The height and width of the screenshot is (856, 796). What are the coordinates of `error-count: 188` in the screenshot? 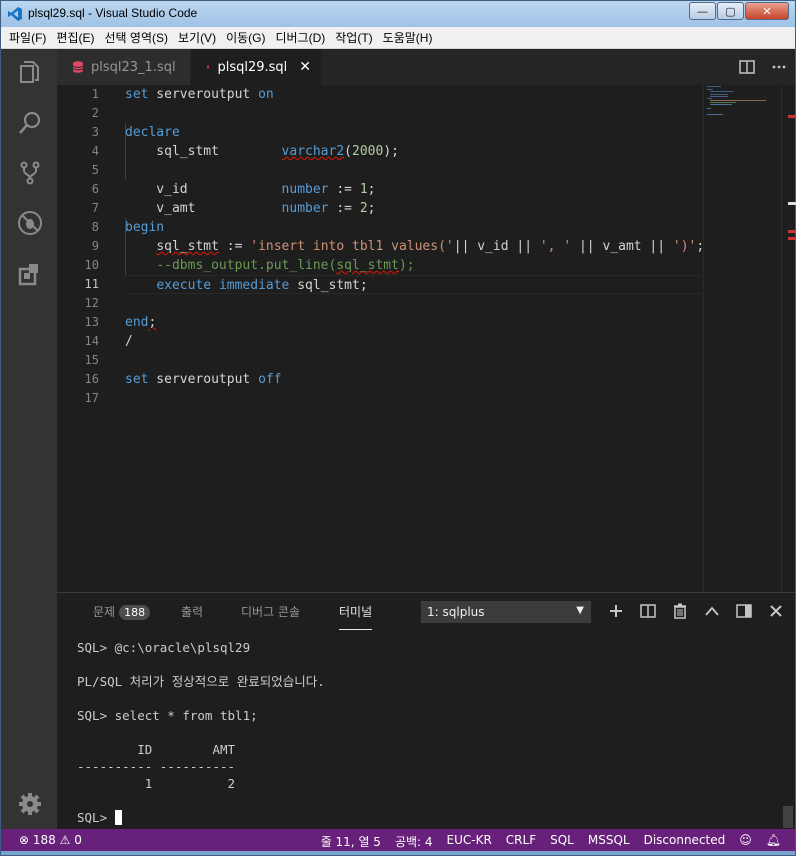 It's located at (44, 840).